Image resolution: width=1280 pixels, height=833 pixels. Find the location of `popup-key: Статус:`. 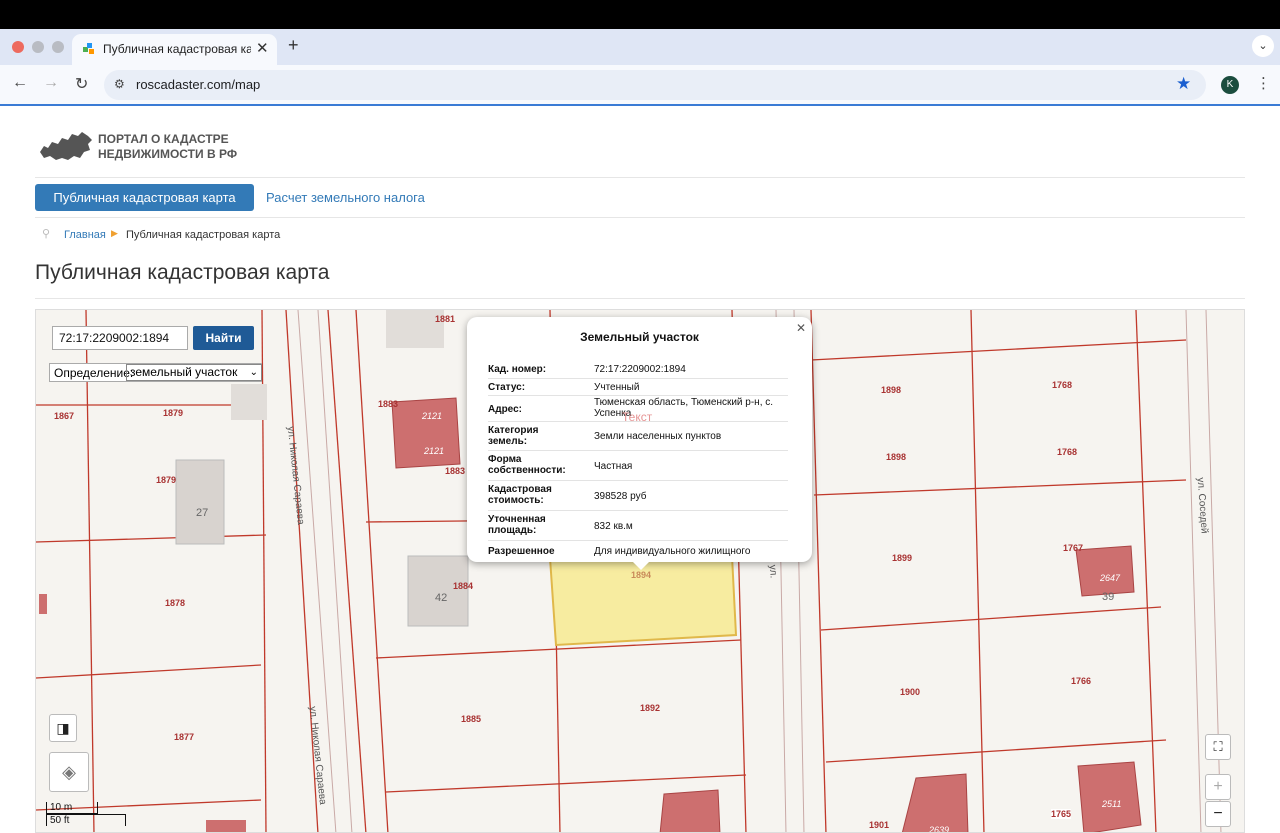

popup-key: Статус: is located at coordinates (507, 387).